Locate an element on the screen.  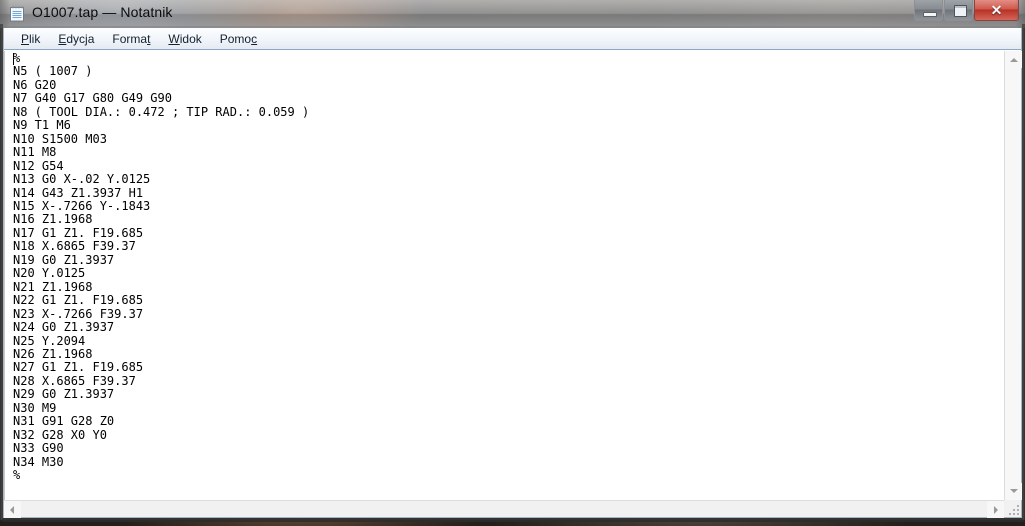
menu-item-format: Format is located at coordinates (131, 39).